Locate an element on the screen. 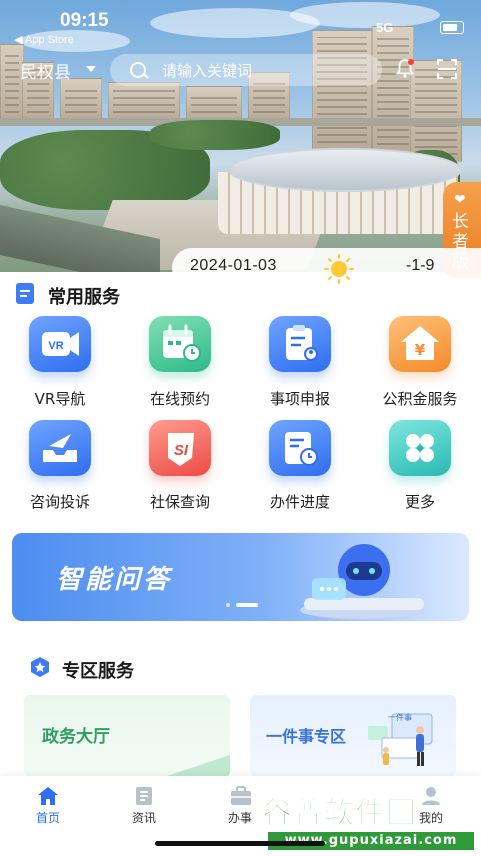 This screenshot has height=856, width=481. arena-building is located at coordinates (335, 193).